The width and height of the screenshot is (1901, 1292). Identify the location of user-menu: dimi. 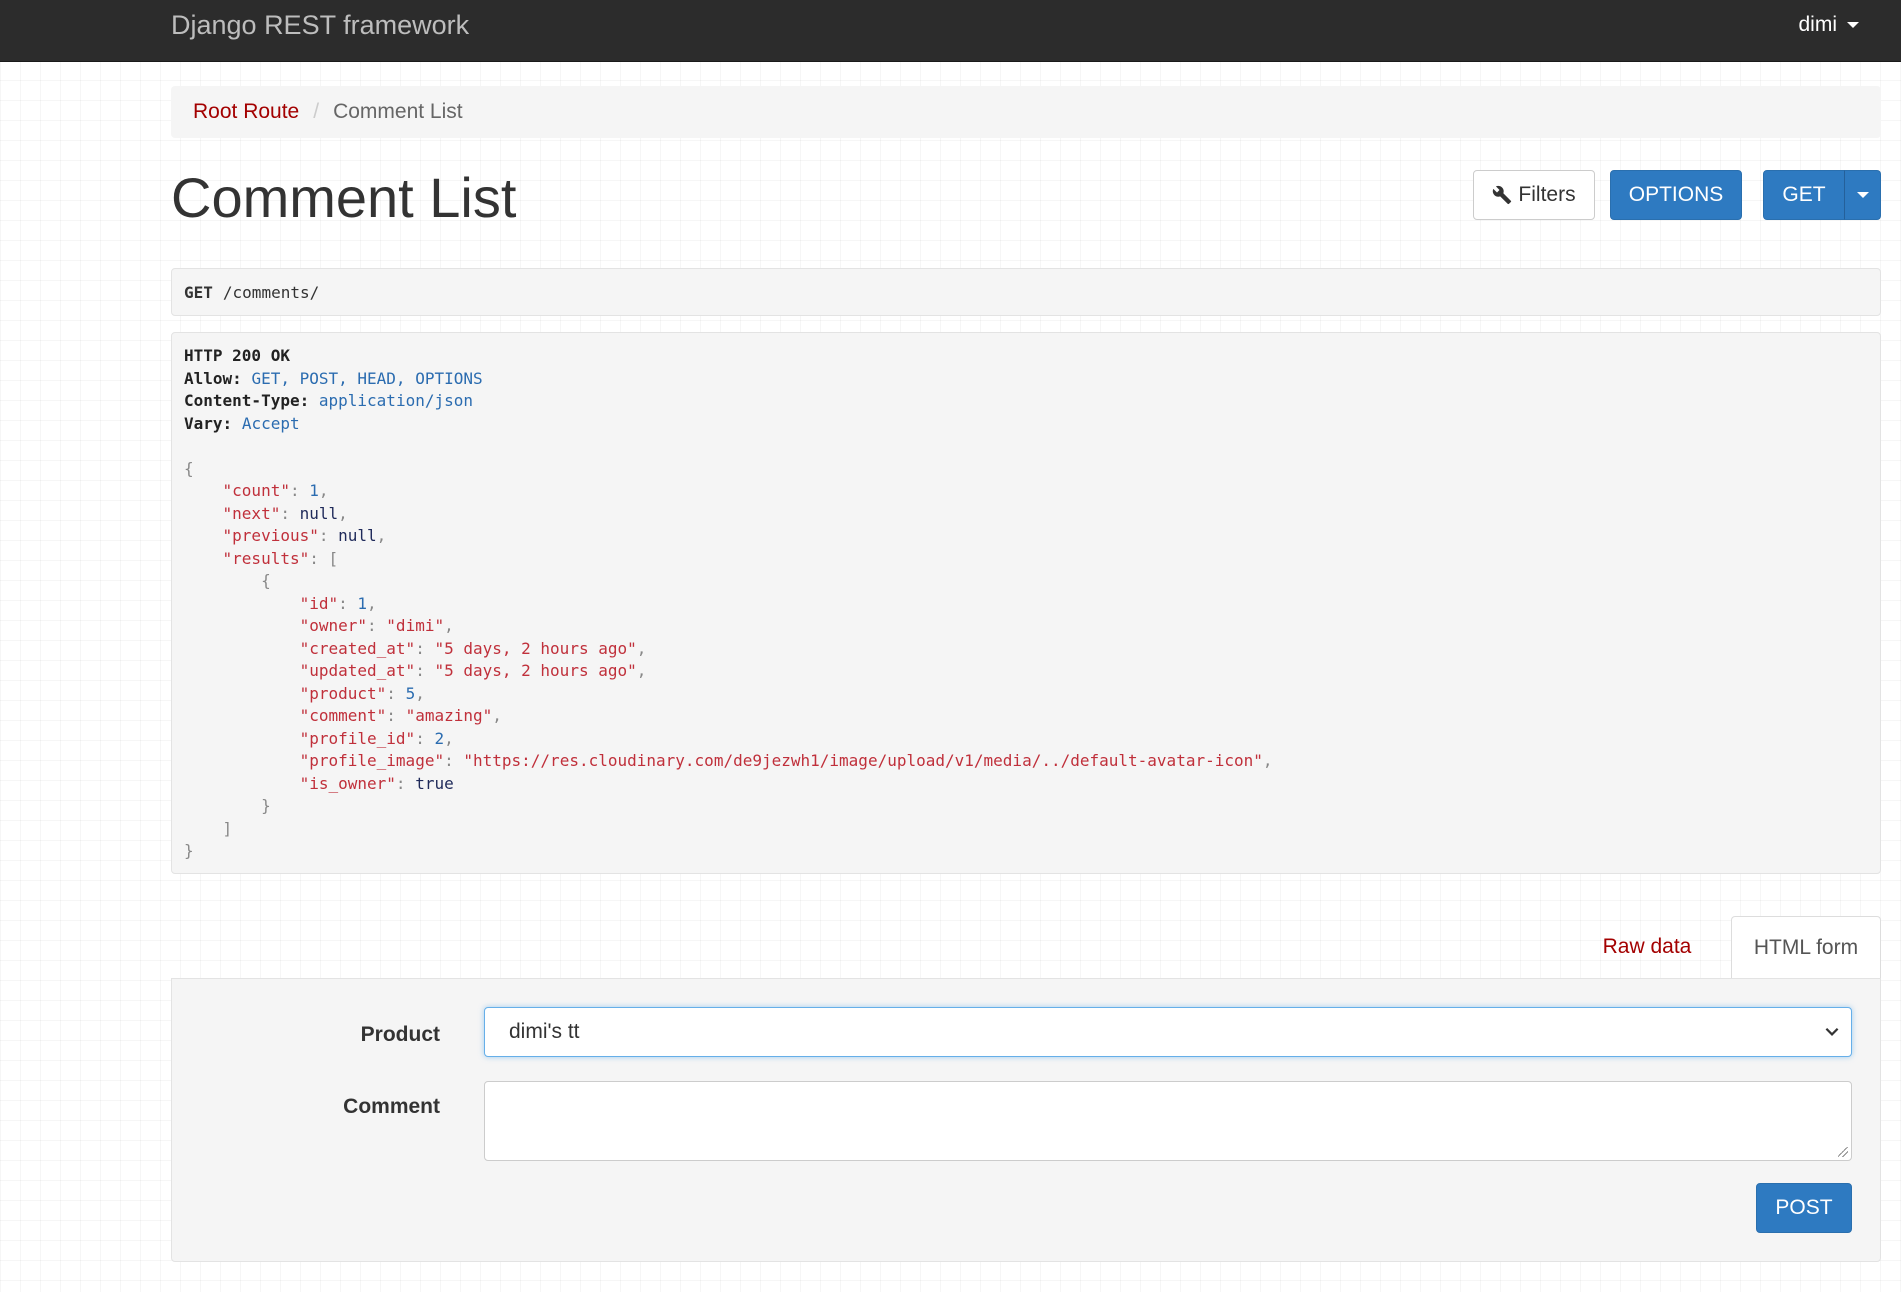
(1828, 25).